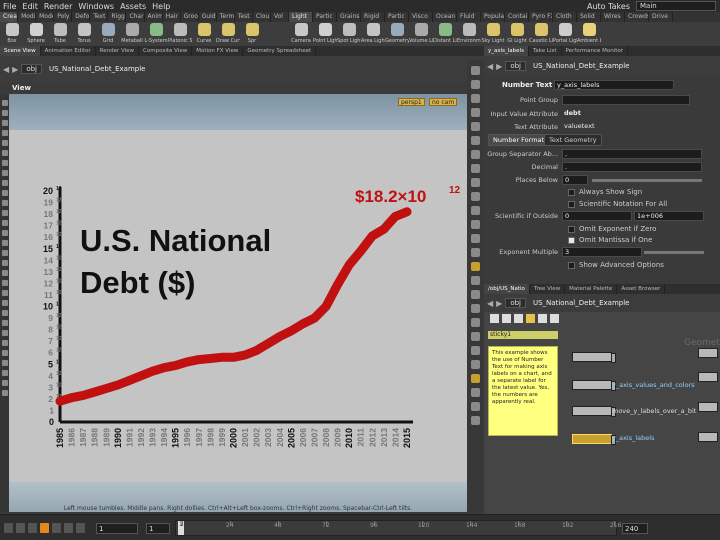 The width and height of the screenshot is (720, 540). What do you see at coordinates (36, 34) in the screenshot?
I see `shelf-tool: Sphere` at bounding box center [36, 34].